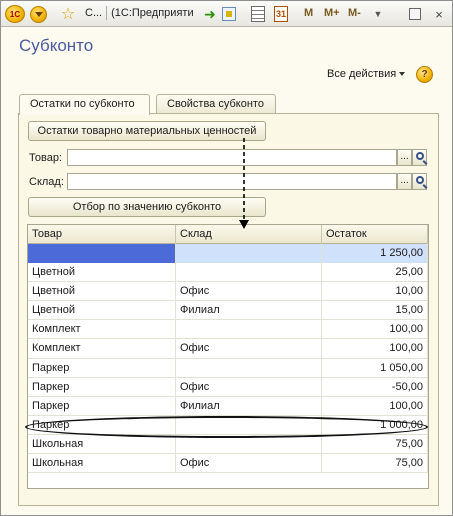 This screenshot has width=453, height=516. I want to click on filter-by-subconto-button: Отбор по значению субконто, so click(147, 207).